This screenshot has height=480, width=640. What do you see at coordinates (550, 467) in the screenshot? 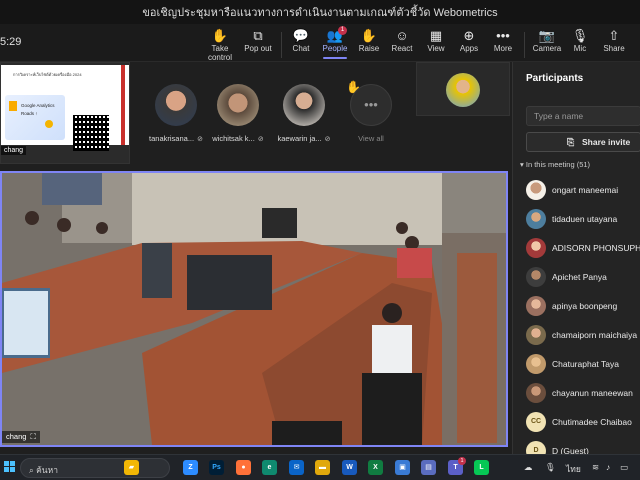
I see `mic-tray-icon: 🎙` at bounding box center [550, 467].